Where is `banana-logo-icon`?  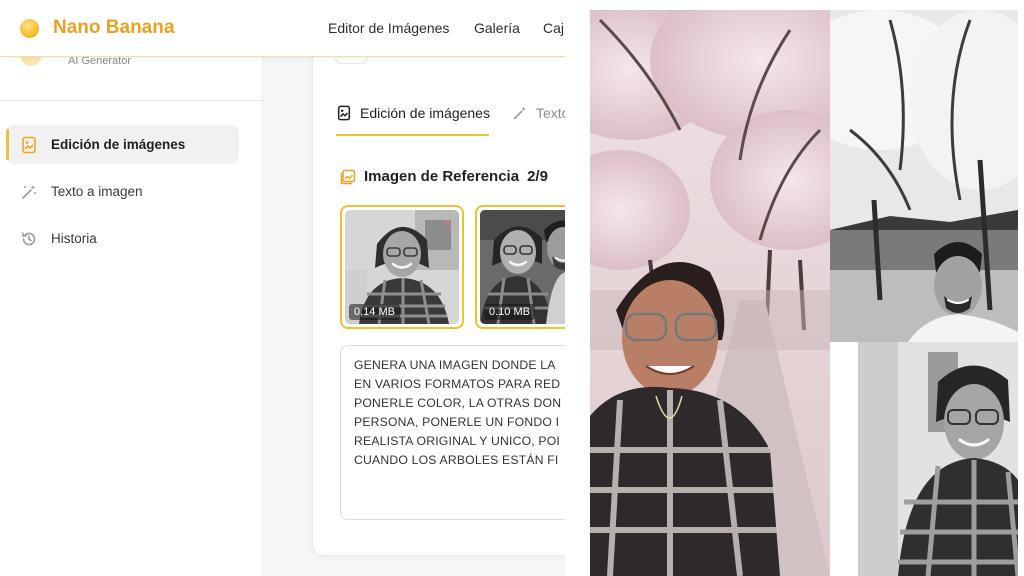 banana-logo-icon is located at coordinates (29, 28).